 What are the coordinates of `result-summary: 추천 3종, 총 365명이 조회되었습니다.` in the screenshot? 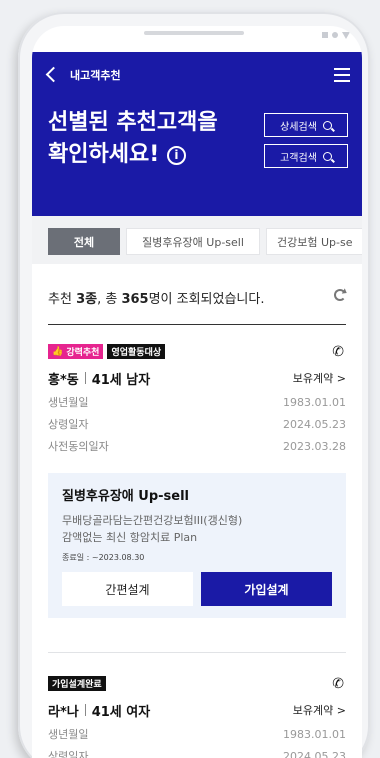 It's located at (156, 297).